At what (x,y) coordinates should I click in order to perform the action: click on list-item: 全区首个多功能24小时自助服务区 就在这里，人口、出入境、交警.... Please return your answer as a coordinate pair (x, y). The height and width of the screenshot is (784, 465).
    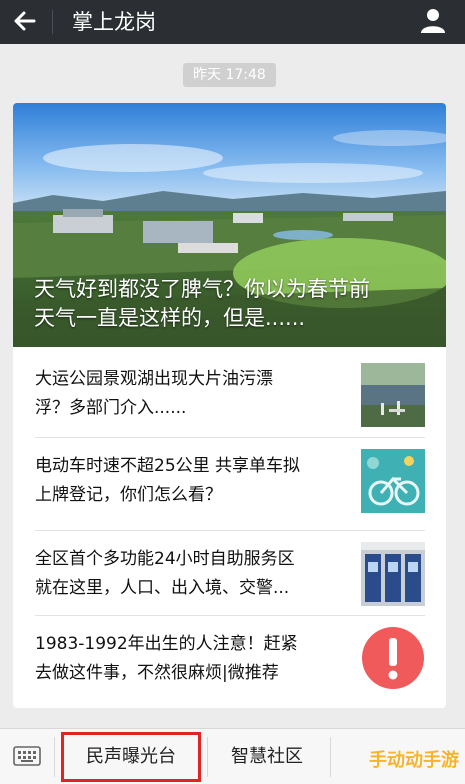
    Looking at the image, I should click on (229, 574).